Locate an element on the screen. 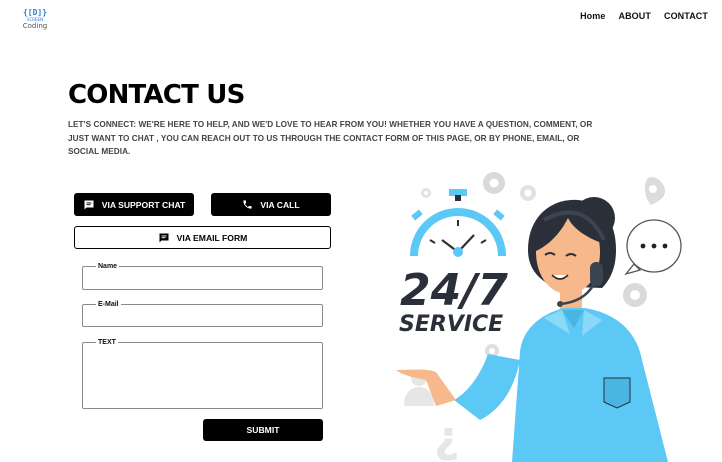  message-textarea is located at coordinates (202, 373).